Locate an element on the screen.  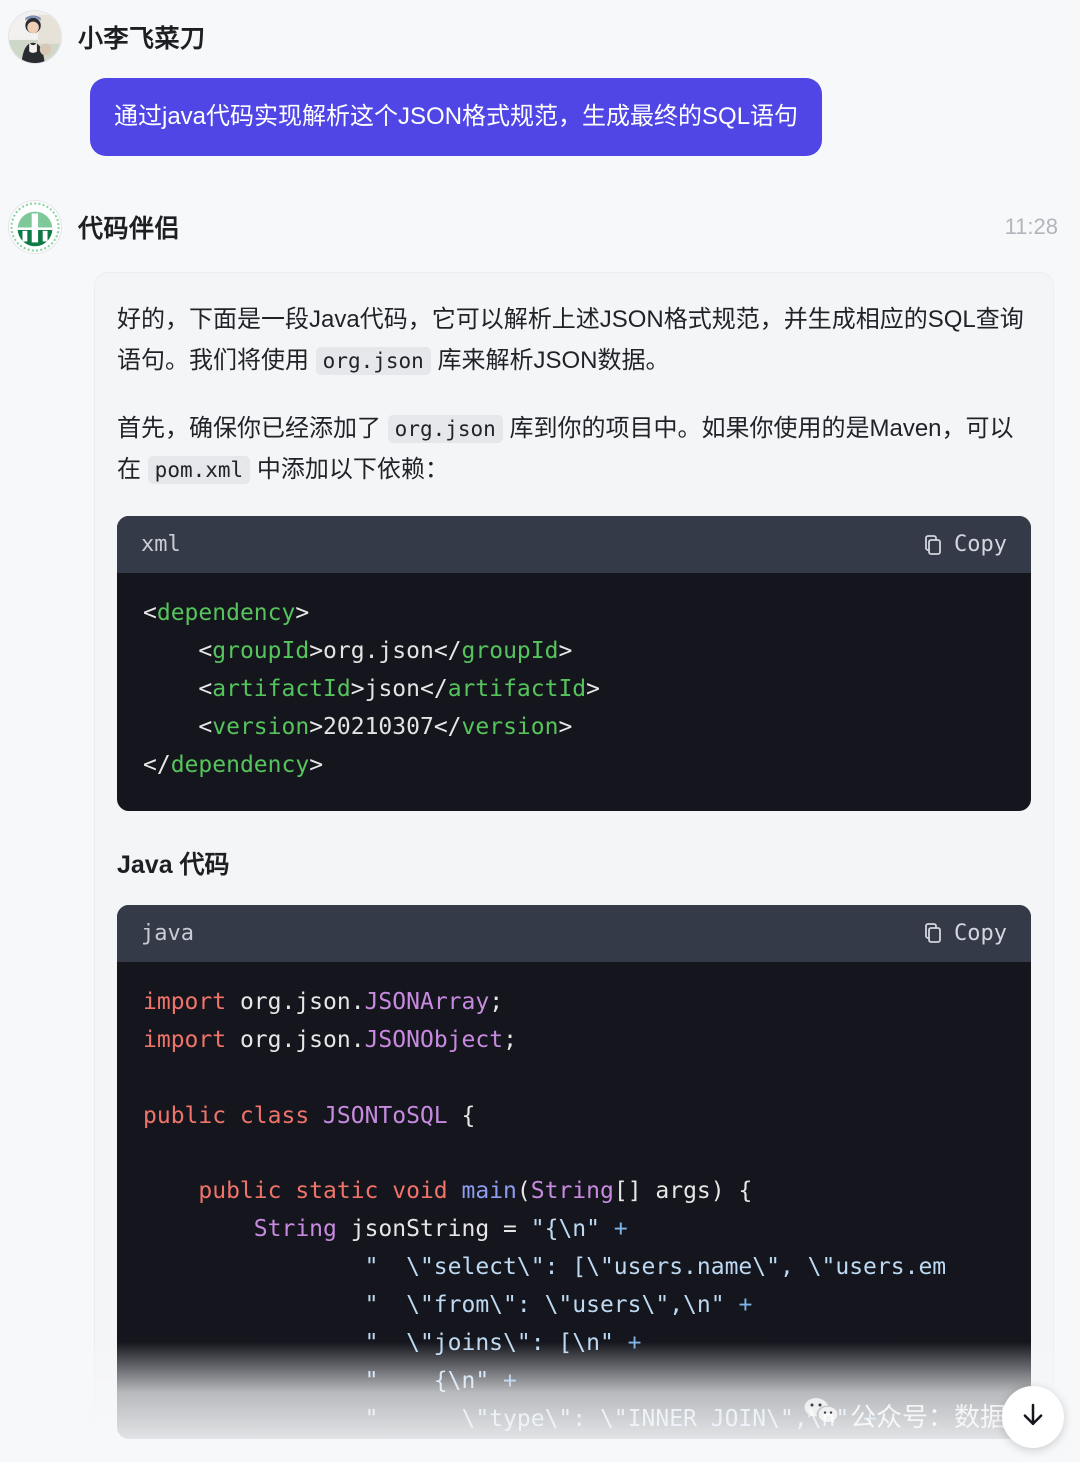
arrow-down-icon is located at coordinates (1033, 1417).